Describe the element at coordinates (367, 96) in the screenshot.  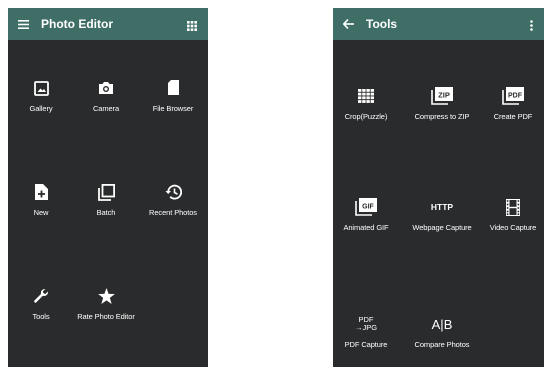
I see `puzzle-grid-icon` at that location.